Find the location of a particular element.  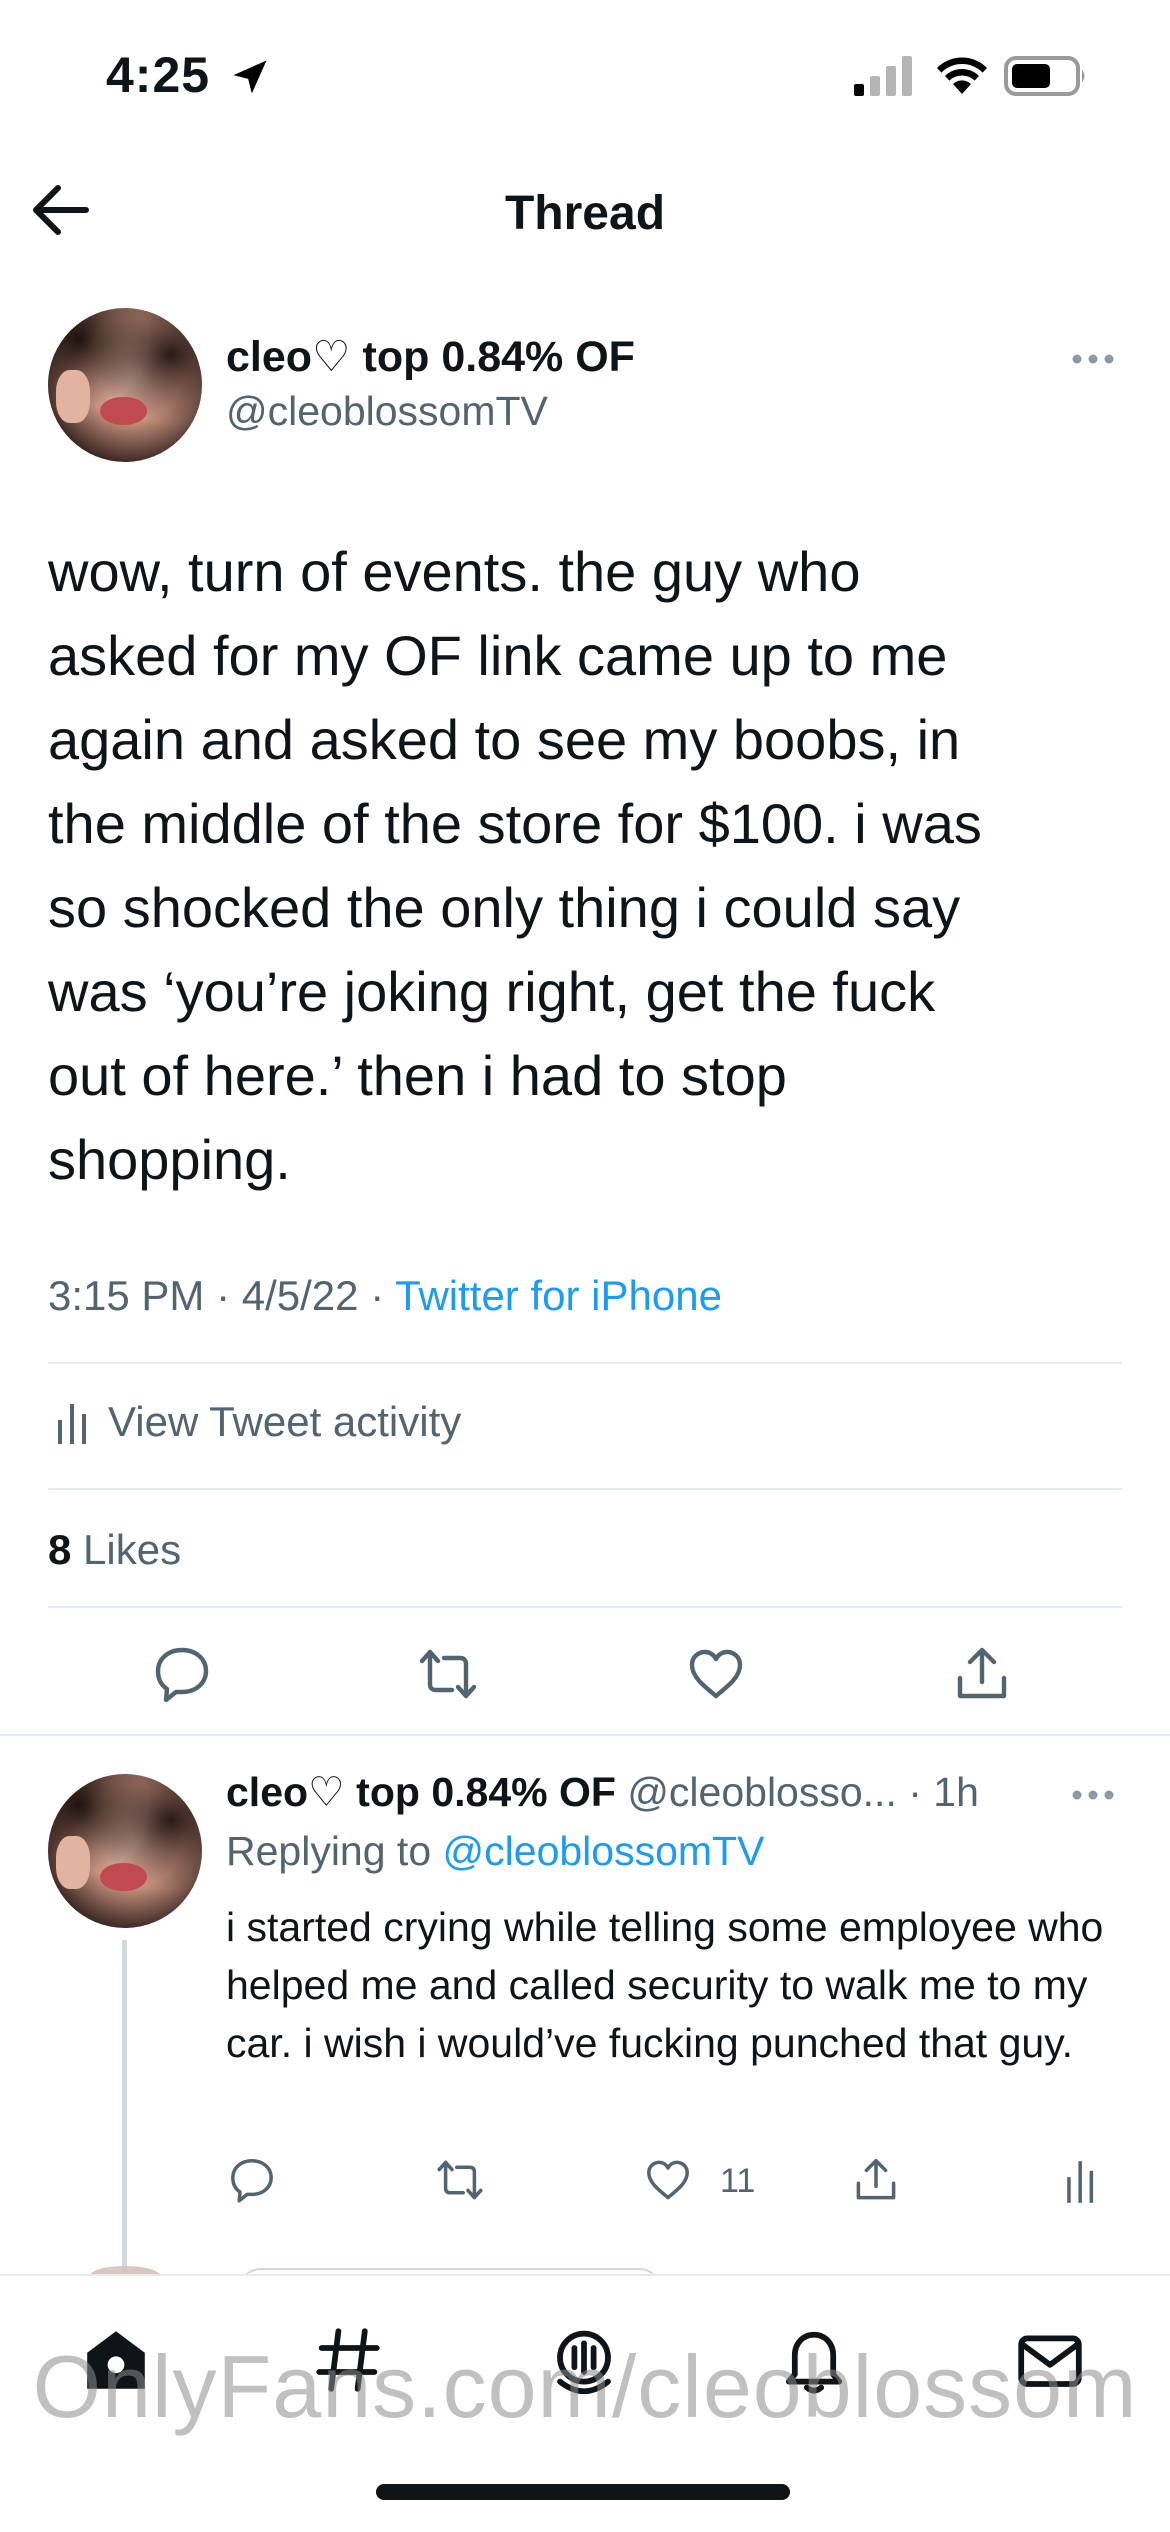

status-bar: 4:25 is located at coordinates (585, 75).